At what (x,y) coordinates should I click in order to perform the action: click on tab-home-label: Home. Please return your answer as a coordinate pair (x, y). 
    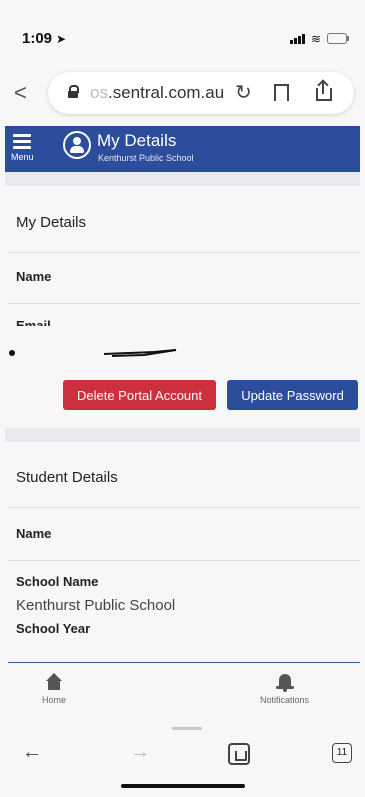
    Looking at the image, I should click on (54, 700).